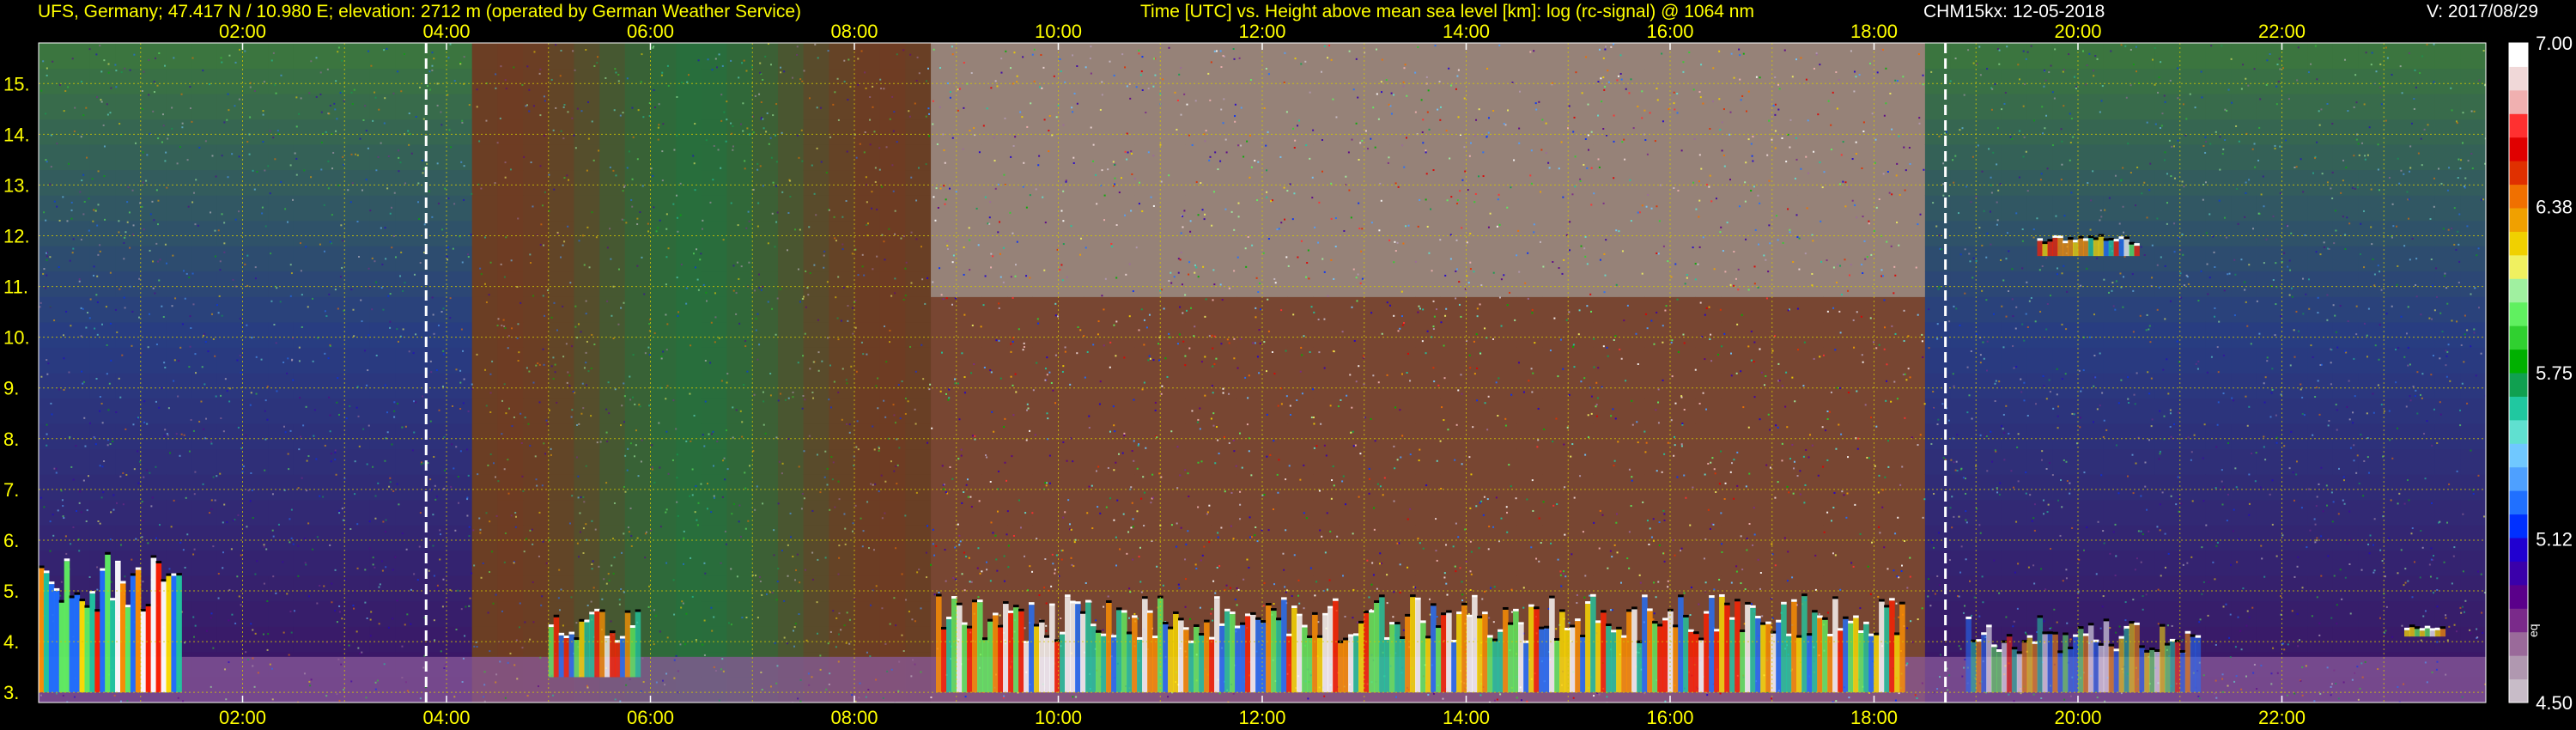 The width and height of the screenshot is (2576, 730). What do you see at coordinates (651, 31) in the screenshot?
I see `x-tick-label-top: 06:00` at bounding box center [651, 31].